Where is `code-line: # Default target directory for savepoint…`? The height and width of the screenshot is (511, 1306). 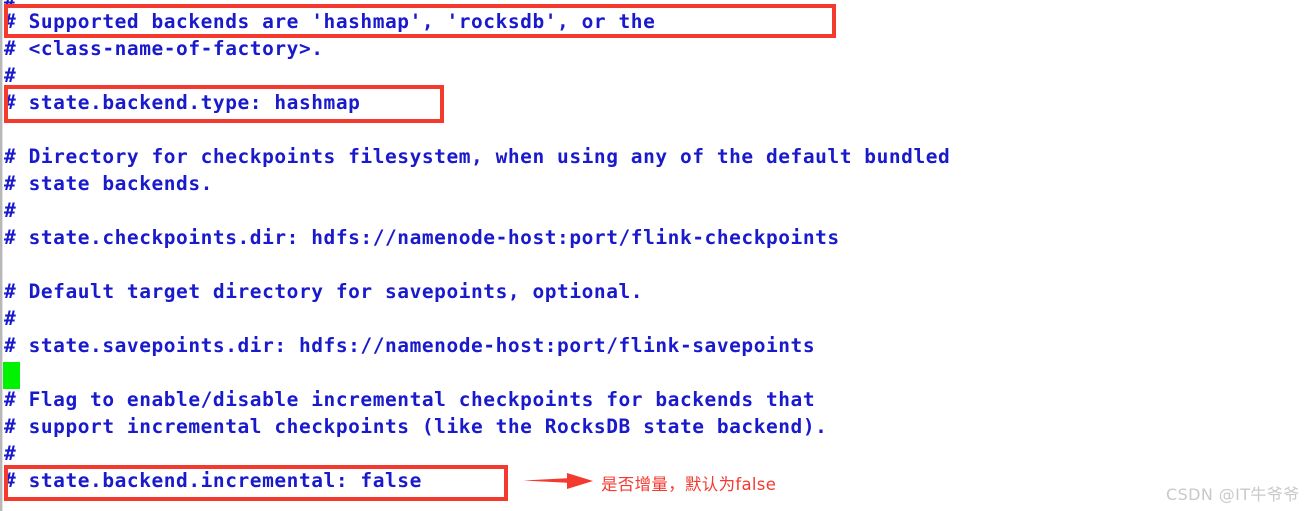
code-line: # Default target directory for savepoint… is located at coordinates (324, 291).